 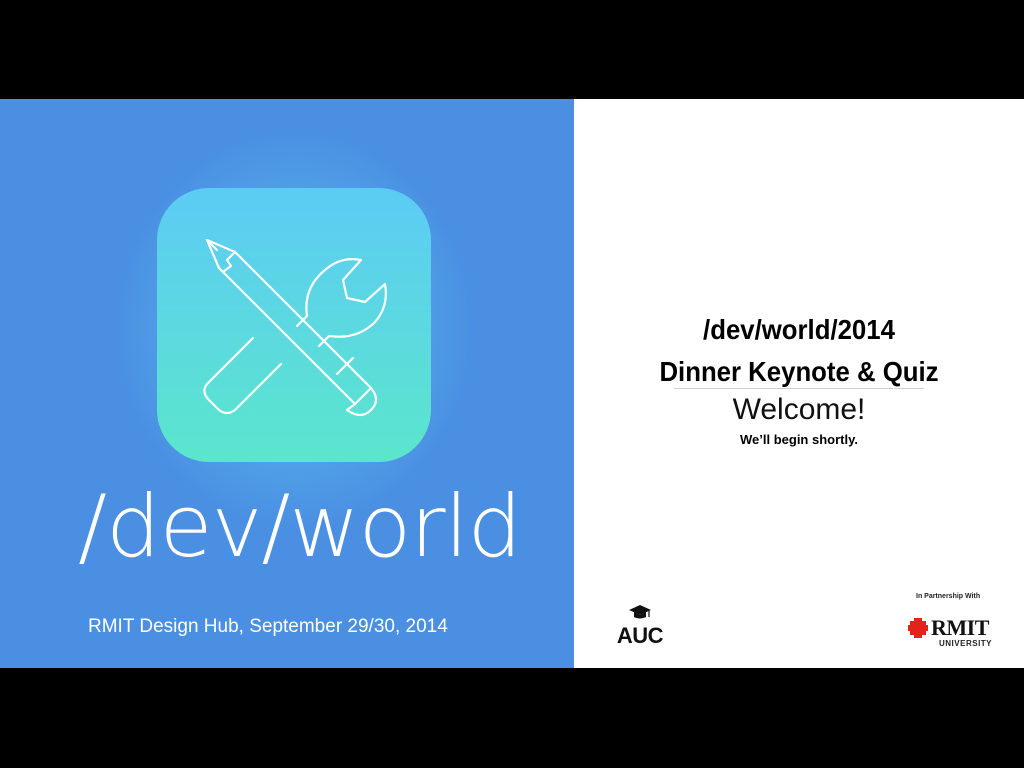 What do you see at coordinates (295, 327) in the screenshot?
I see `pencil-and-wrench-icon` at bounding box center [295, 327].